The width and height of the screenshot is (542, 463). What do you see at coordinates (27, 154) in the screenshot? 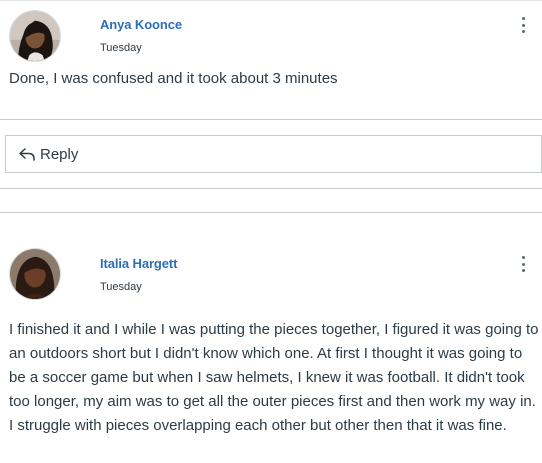
I see `reply-arrow-icon` at bounding box center [27, 154].